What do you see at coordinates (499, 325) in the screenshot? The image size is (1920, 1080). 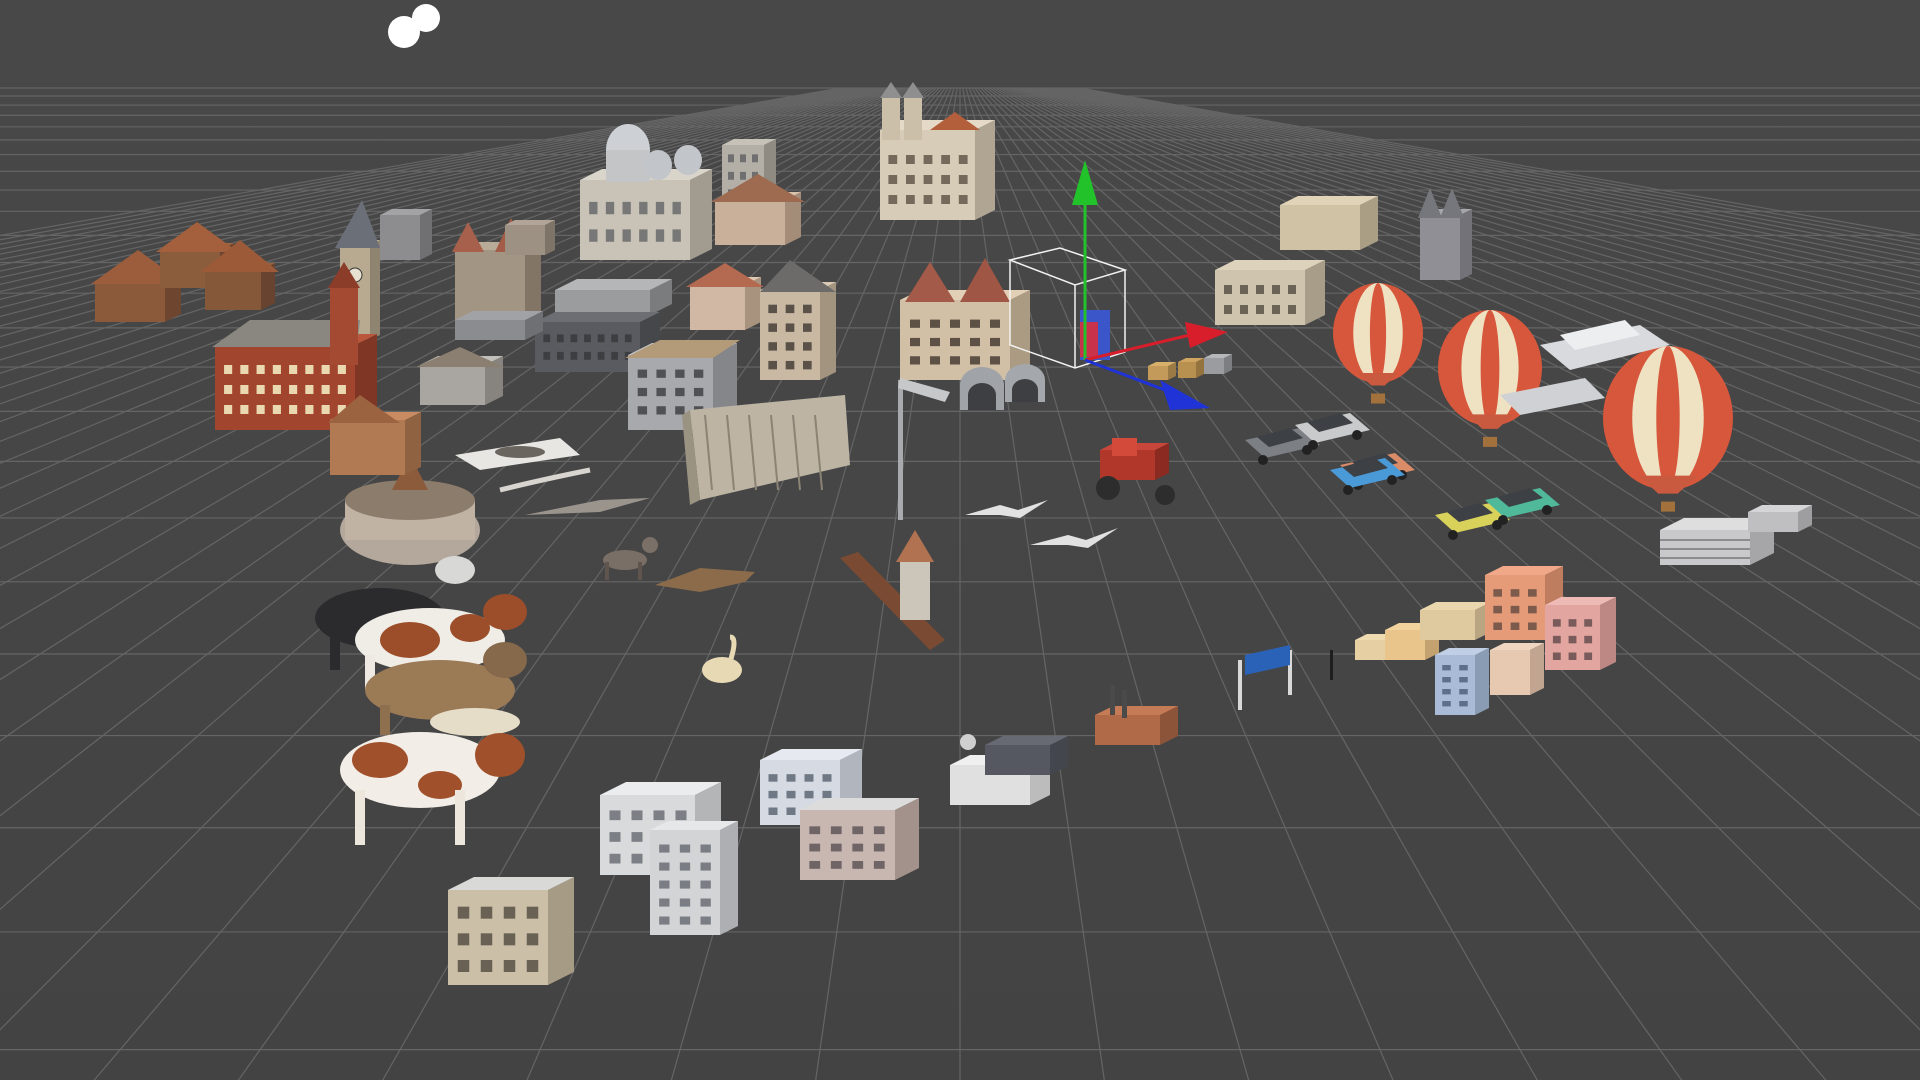 I see `bell-tower` at bounding box center [499, 325].